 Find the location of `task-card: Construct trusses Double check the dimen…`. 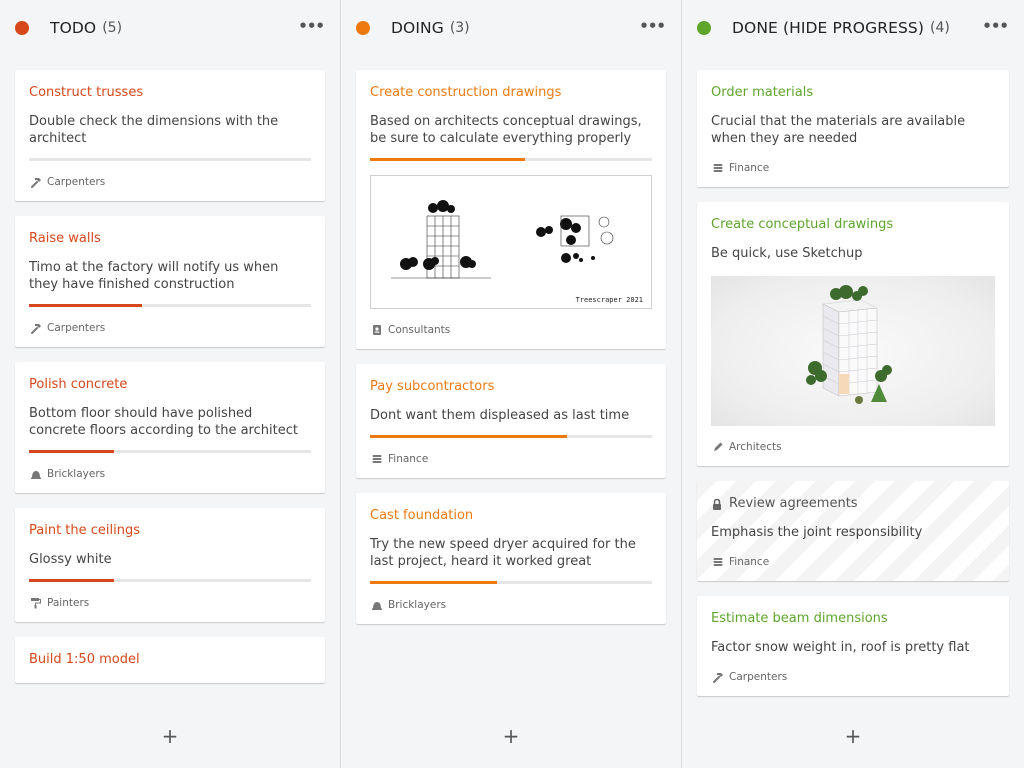

task-card: Construct trusses Double check the dimen… is located at coordinates (170, 135).